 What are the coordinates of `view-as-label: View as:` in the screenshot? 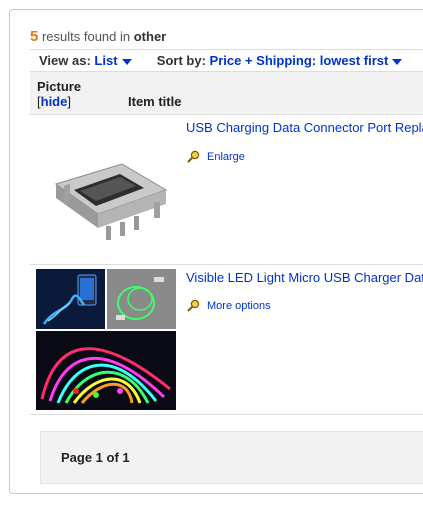 It's located at (65, 60).